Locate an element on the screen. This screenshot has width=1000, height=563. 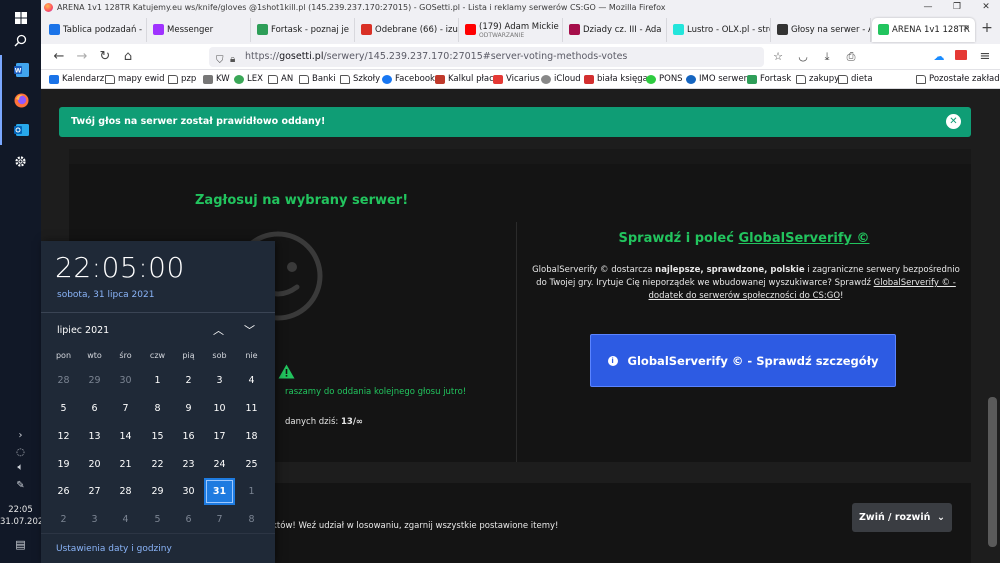
bookmark-facebook: Facebook is located at coordinates (408, 79).